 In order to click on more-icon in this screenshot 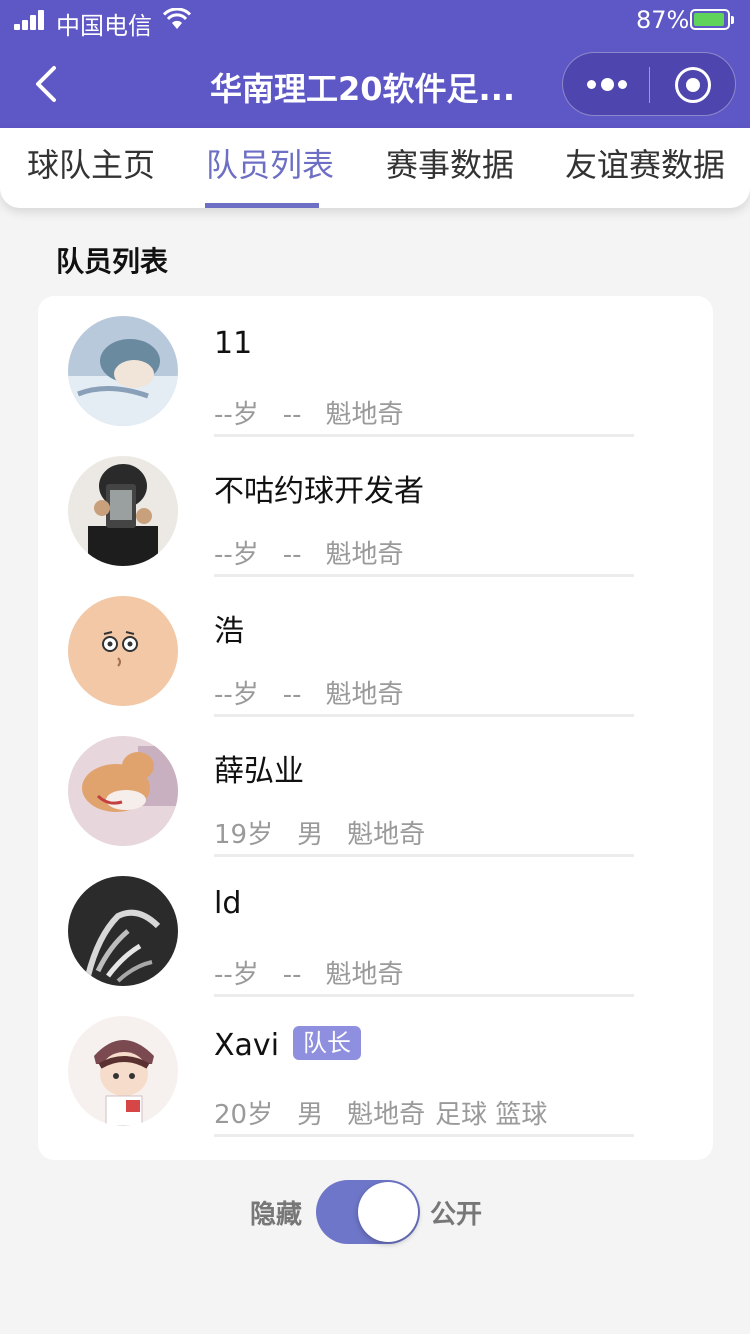, I will do `click(608, 85)`.